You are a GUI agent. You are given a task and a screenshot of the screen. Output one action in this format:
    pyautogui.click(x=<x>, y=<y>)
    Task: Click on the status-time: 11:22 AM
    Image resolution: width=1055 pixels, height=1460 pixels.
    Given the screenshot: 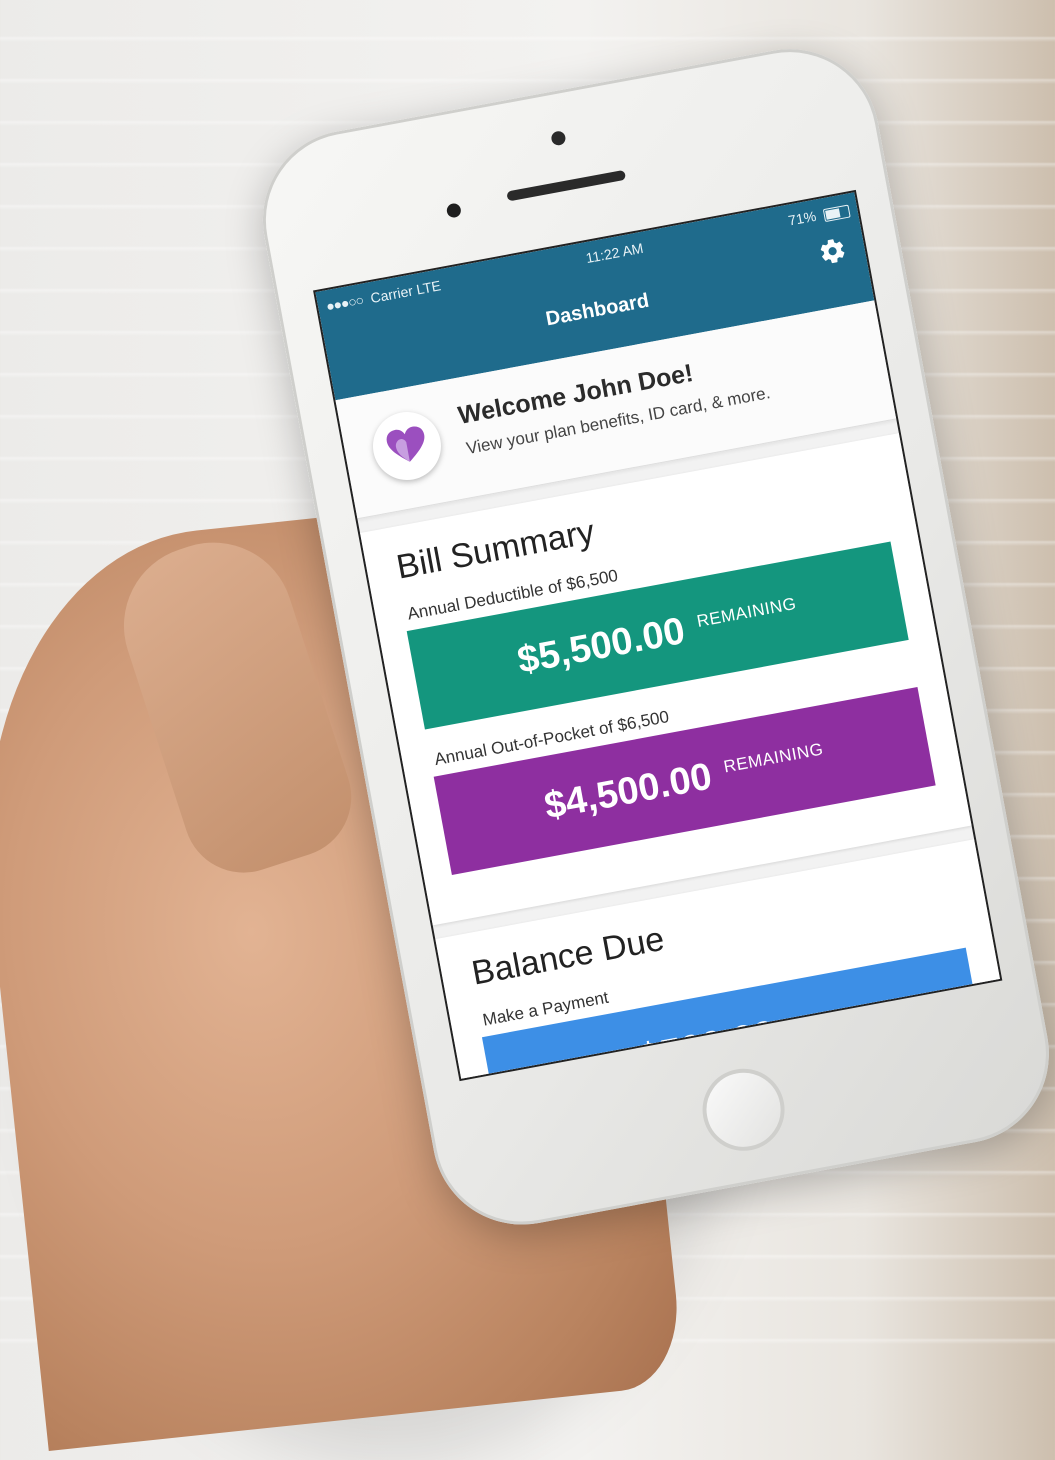 What is the action you would take?
    pyautogui.click(x=614, y=253)
    